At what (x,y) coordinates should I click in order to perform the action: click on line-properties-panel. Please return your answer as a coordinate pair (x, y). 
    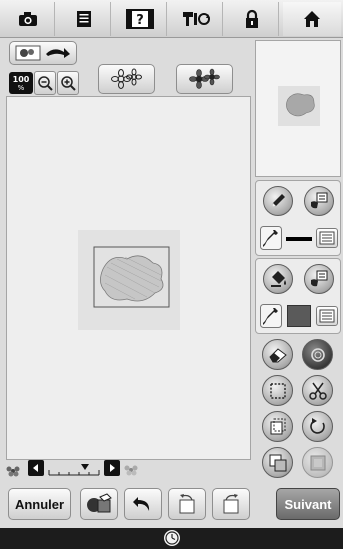
    Looking at the image, I should click on (298, 218).